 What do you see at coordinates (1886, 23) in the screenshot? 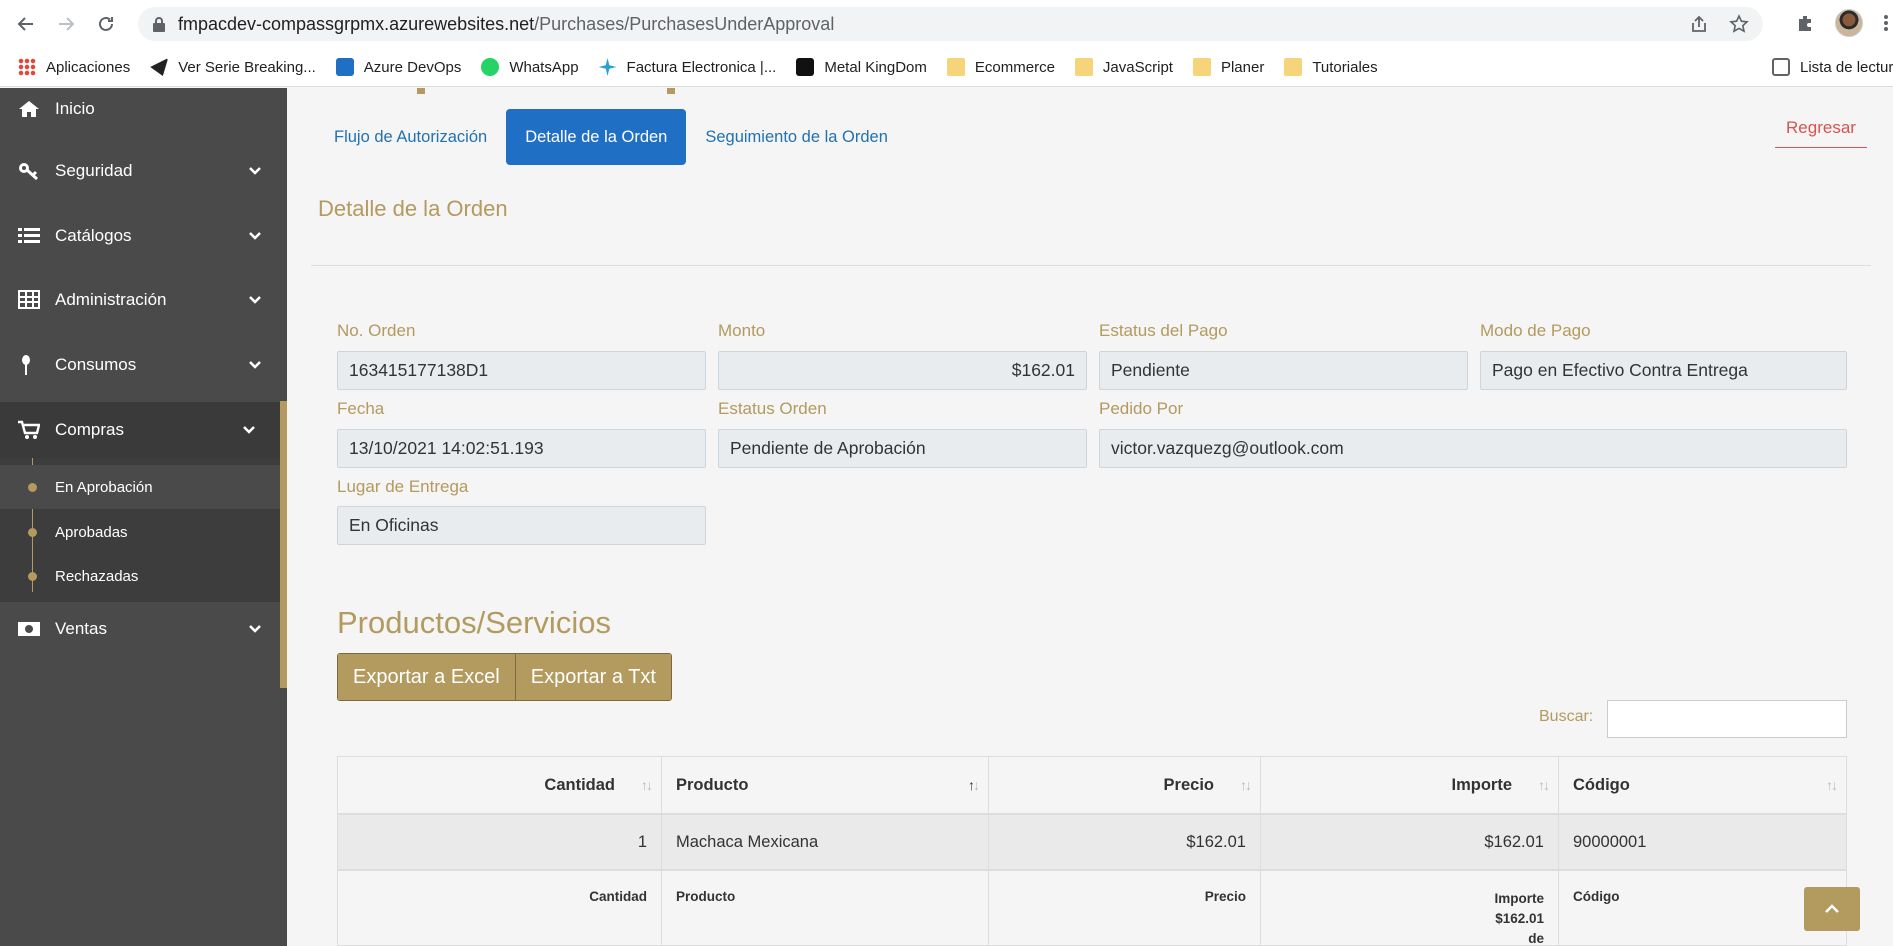
I see `menu-dots-icon` at bounding box center [1886, 23].